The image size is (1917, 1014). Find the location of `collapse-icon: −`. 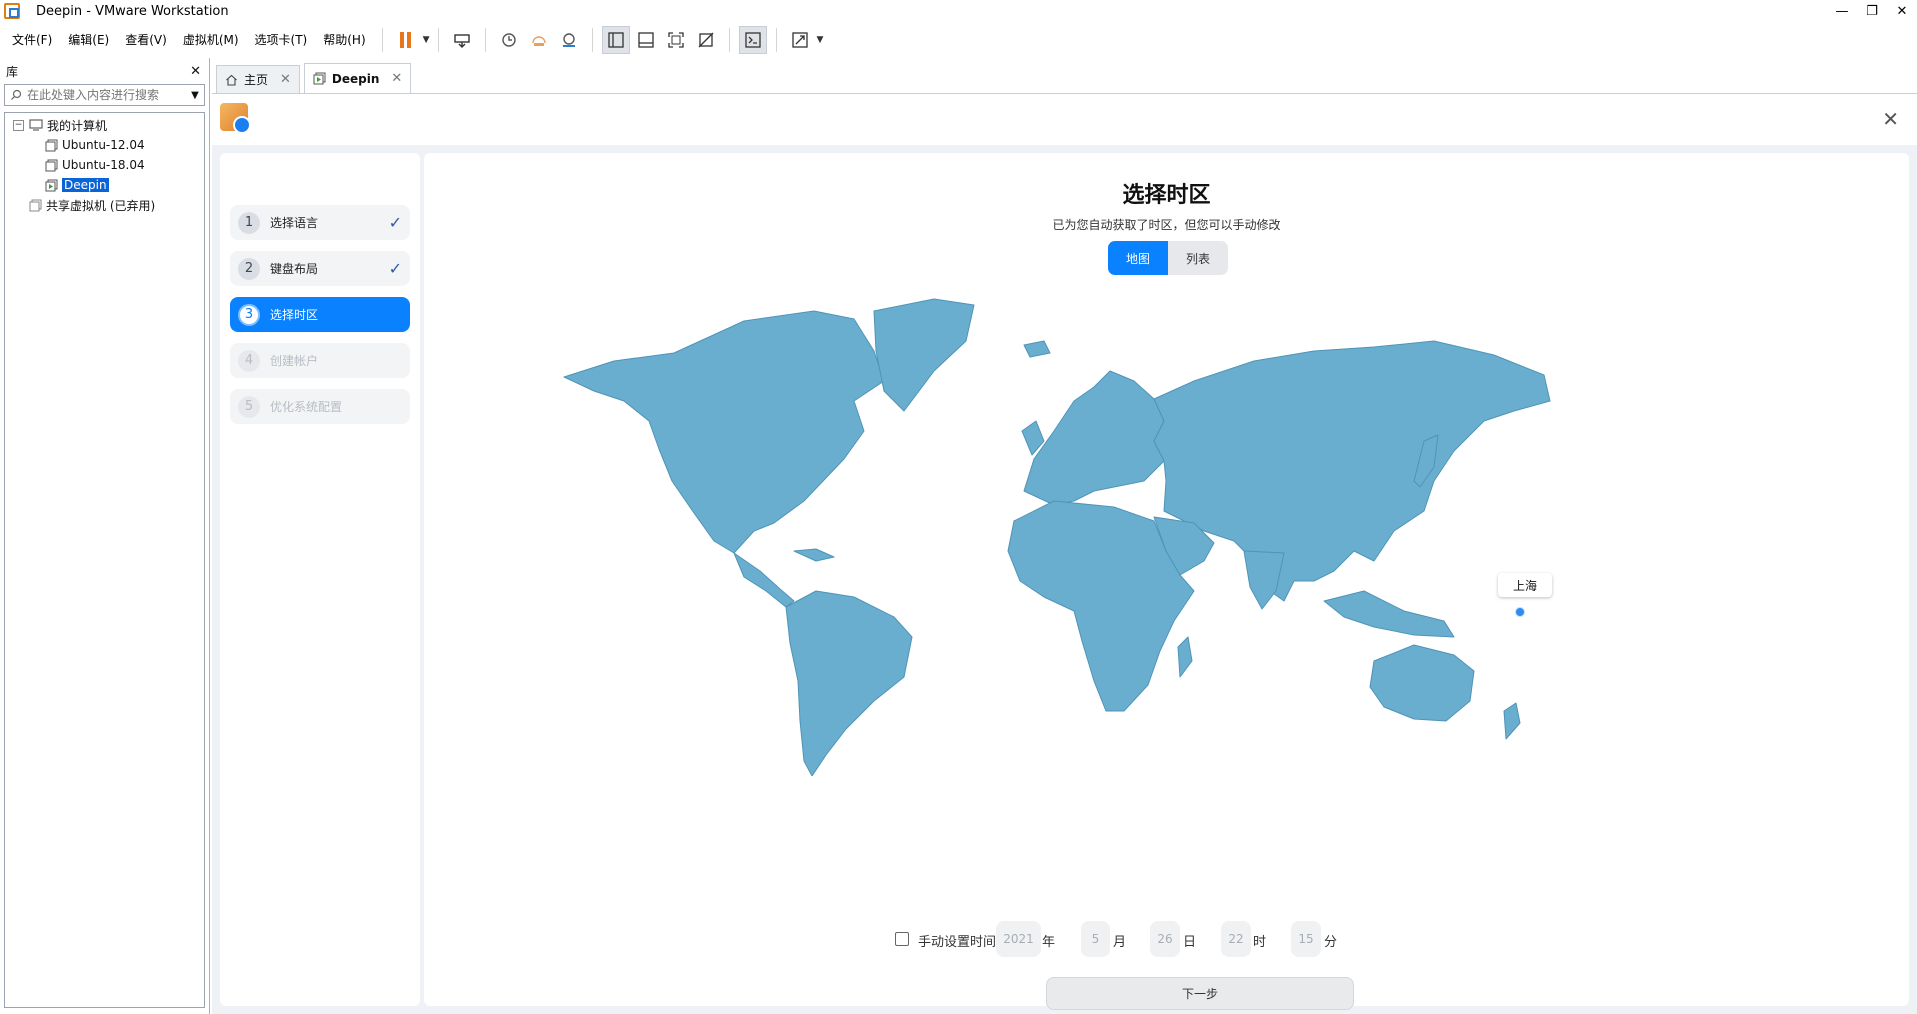

collapse-icon: − is located at coordinates (18, 125).